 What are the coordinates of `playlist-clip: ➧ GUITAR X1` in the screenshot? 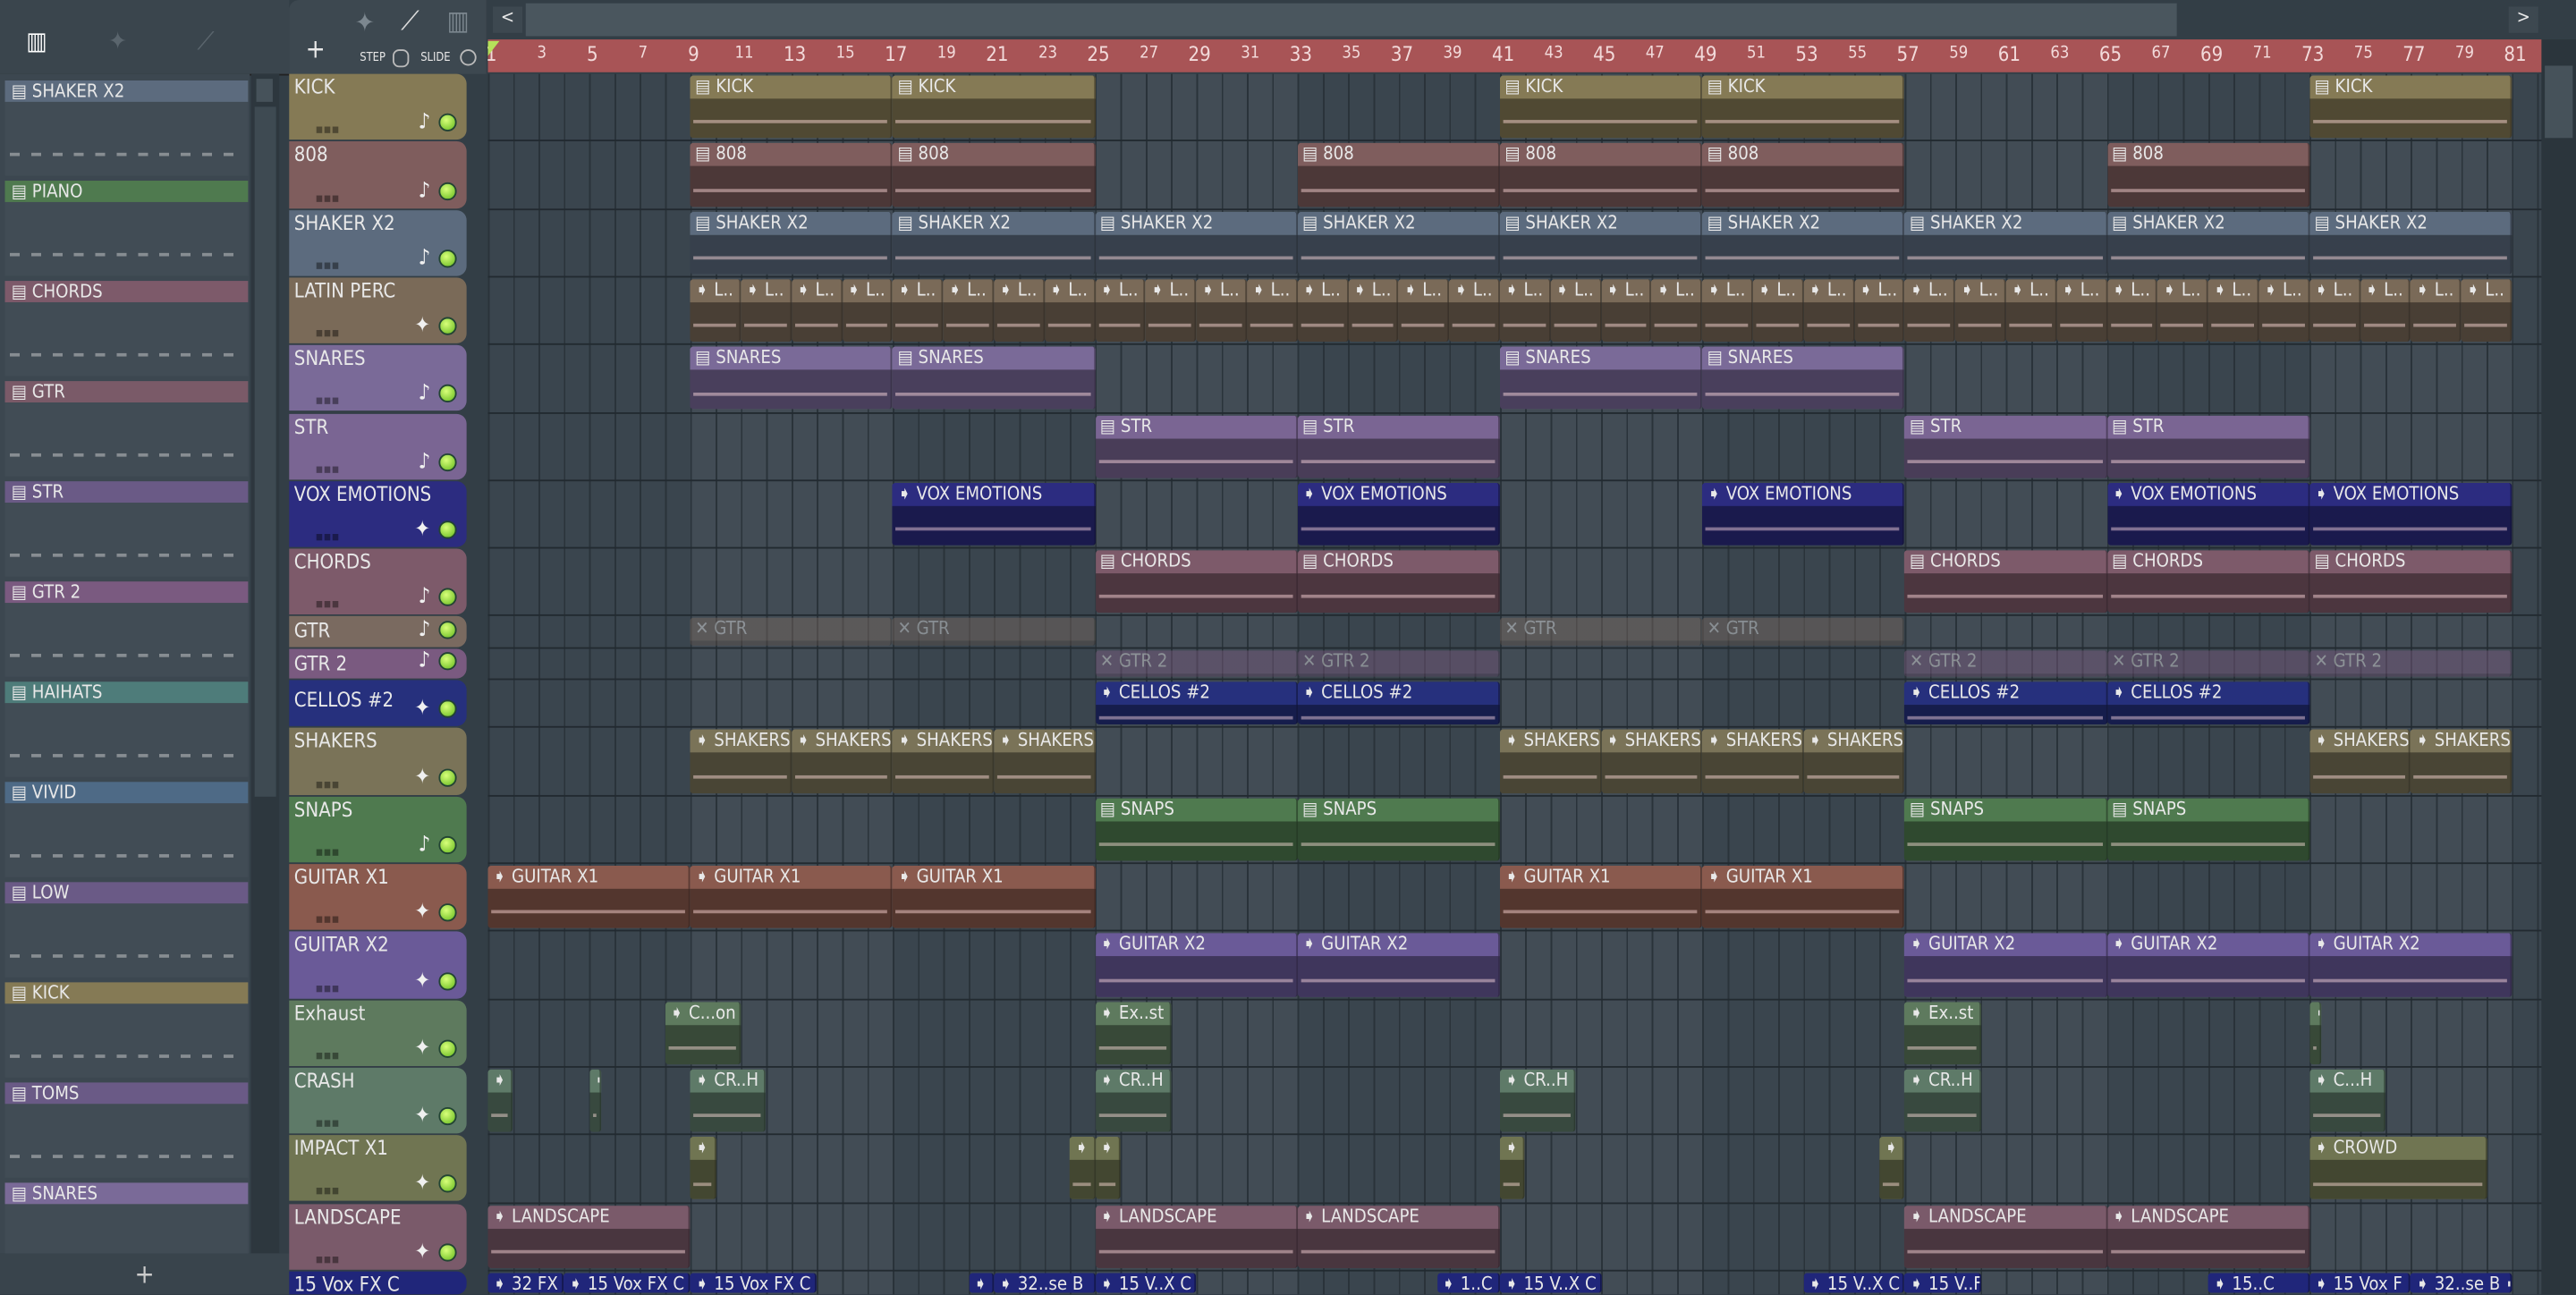 It's located at (589, 897).